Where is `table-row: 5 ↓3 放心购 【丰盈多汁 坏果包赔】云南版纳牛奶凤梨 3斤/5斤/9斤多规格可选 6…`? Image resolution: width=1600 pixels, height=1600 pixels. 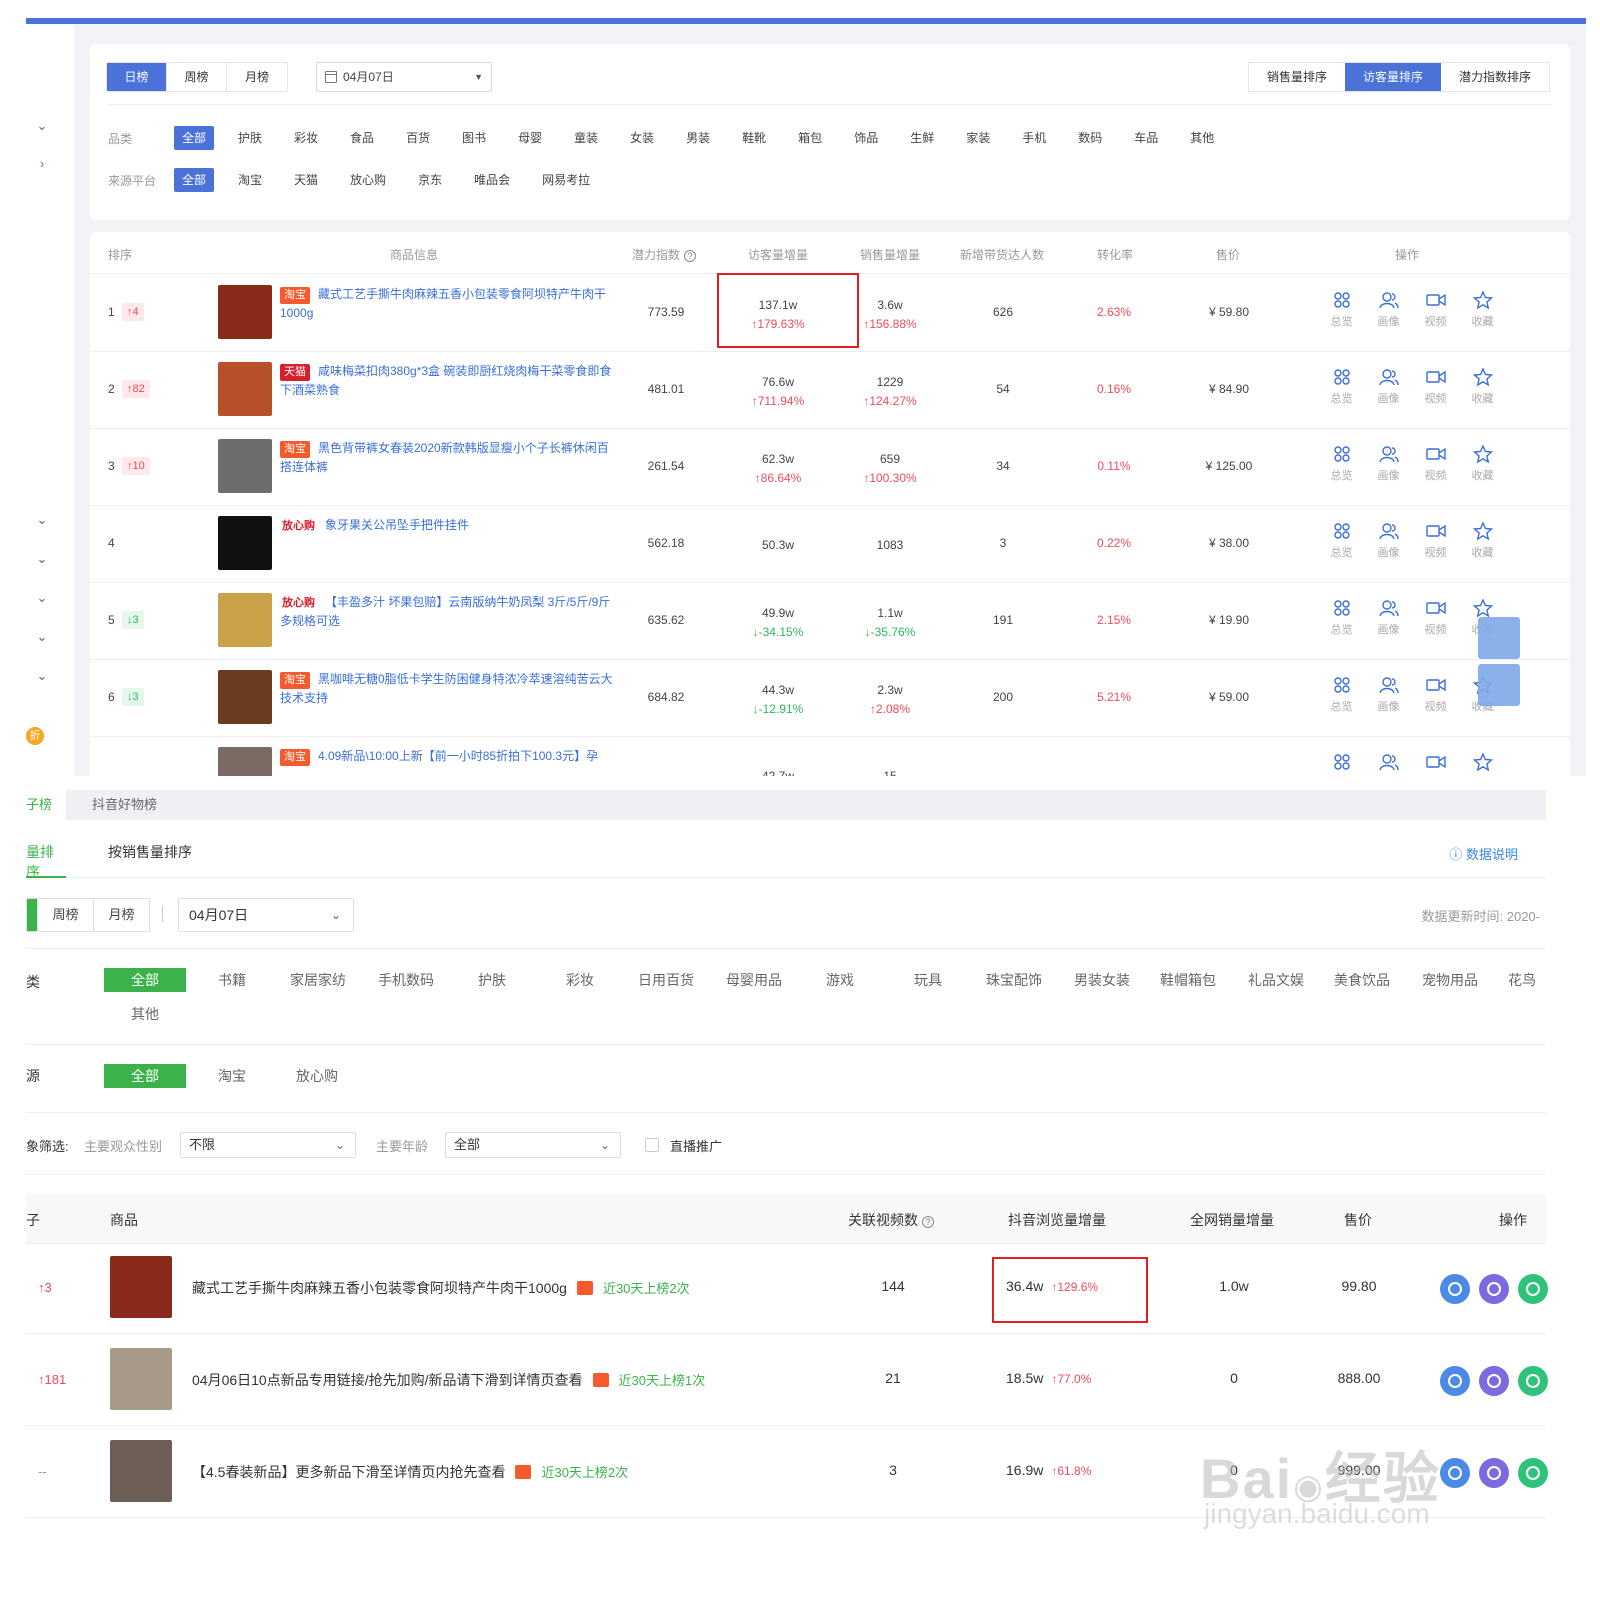 table-row: 5 ↓3 放心购 【丰盈多汁 坏果包赔】云南版纳牛奶凤梨 3斤/5斤/9斤多规格可选 6… is located at coordinates (830, 621).